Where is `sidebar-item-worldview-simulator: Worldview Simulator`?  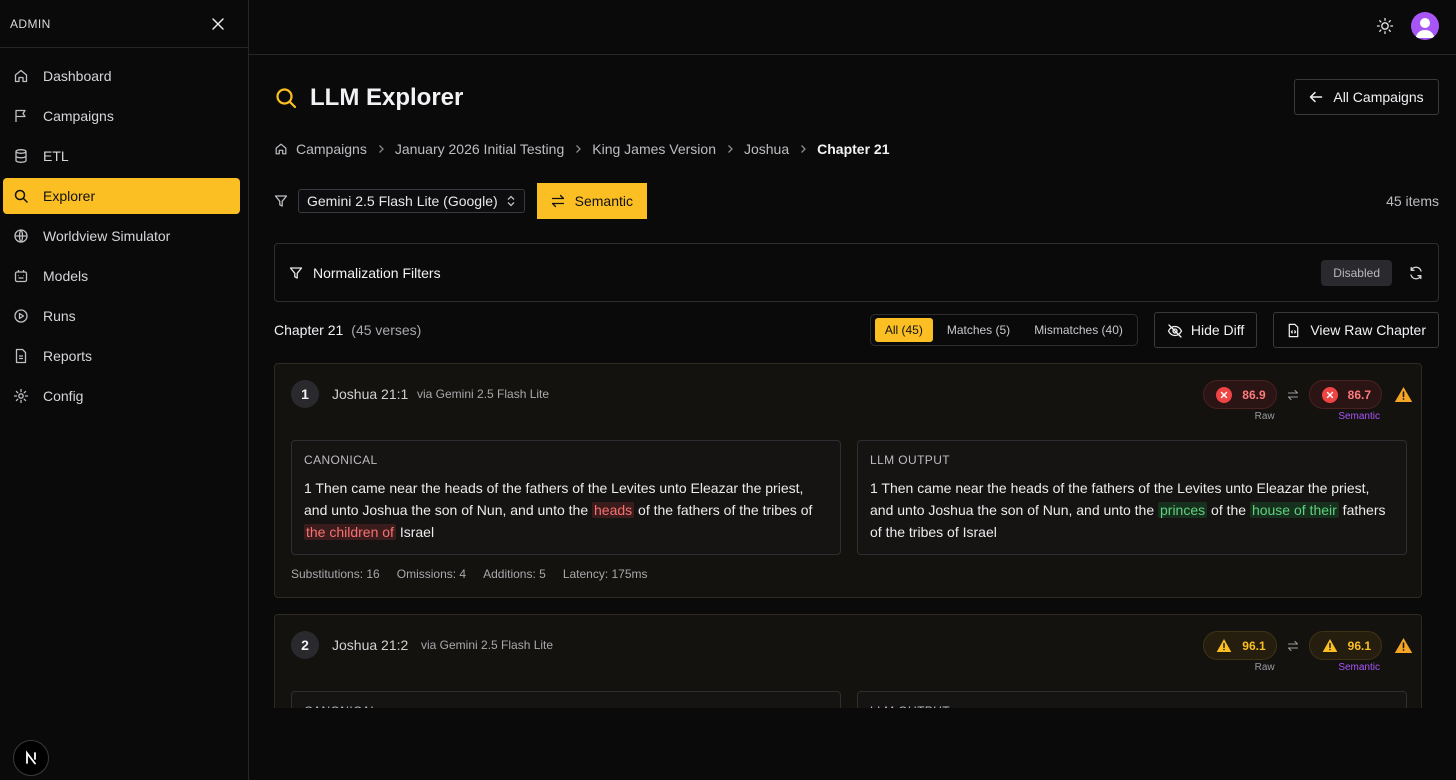 sidebar-item-worldview-simulator: Worldview Simulator is located at coordinates (121, 236).